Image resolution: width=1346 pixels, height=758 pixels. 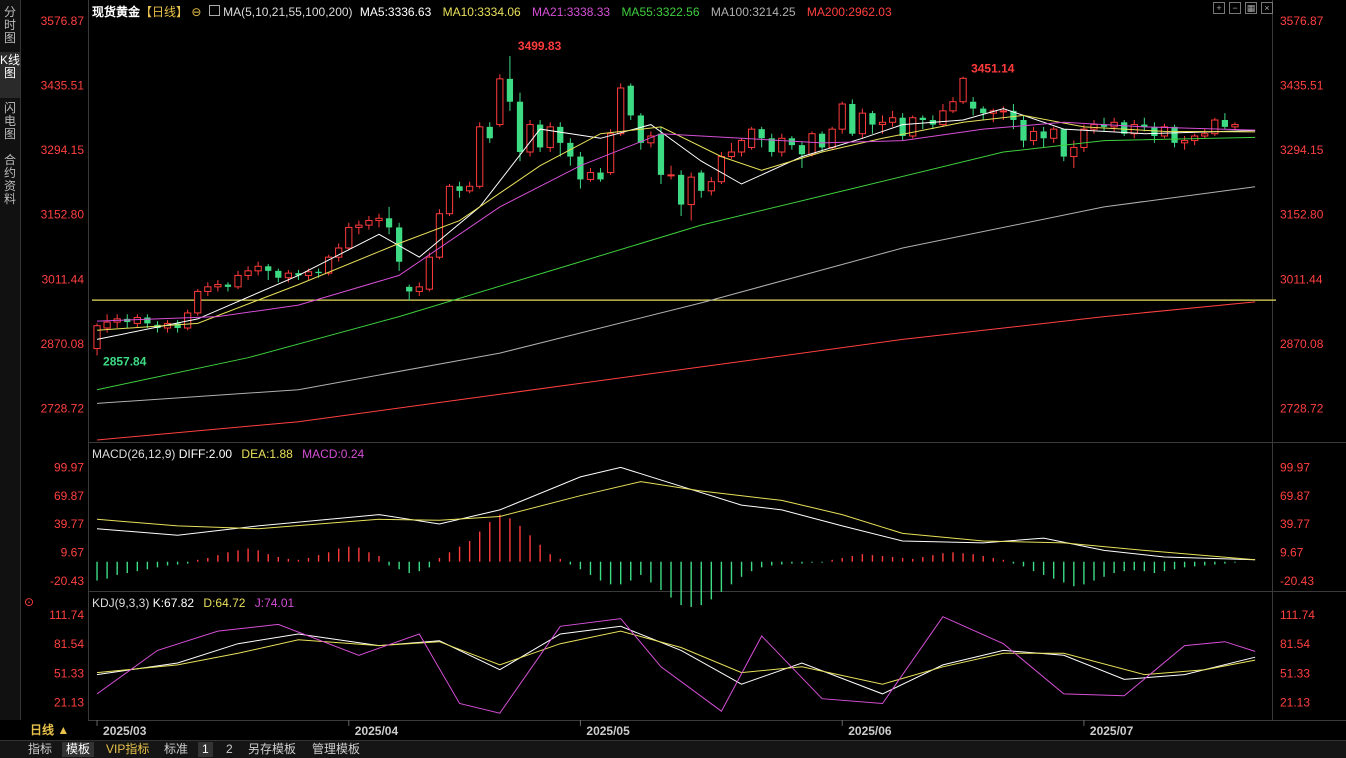 What do you see at coordinates (1295, 496) in the screenshot?
I see `macd-axis-label-right: 69.87` at bounding box center [1295, 496].